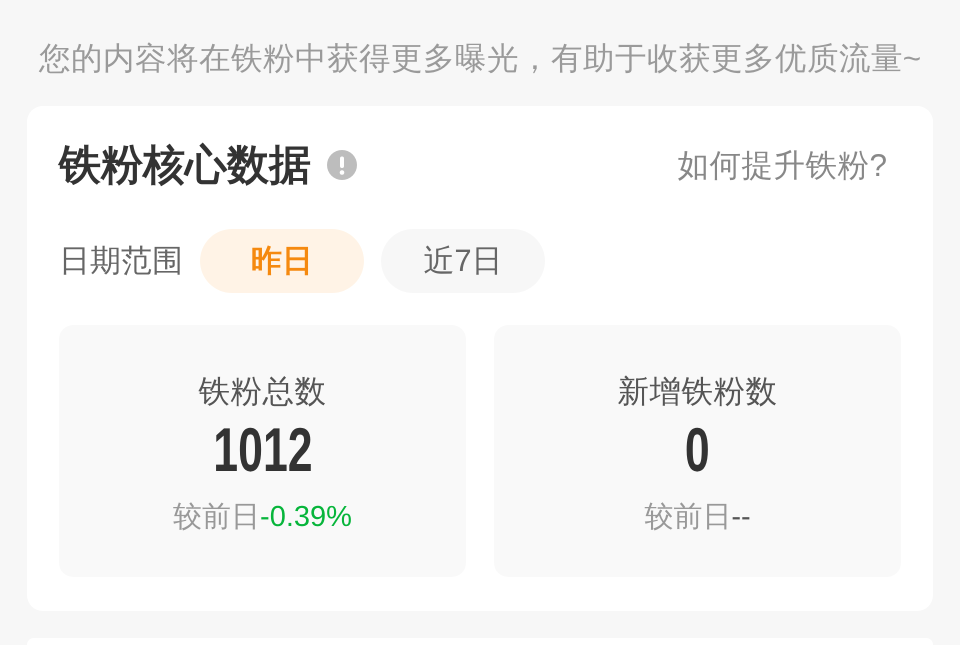 The height and width of the screenshot is (645, 960). I want to click on date-range-tab: 昨日, so click(282, 261).